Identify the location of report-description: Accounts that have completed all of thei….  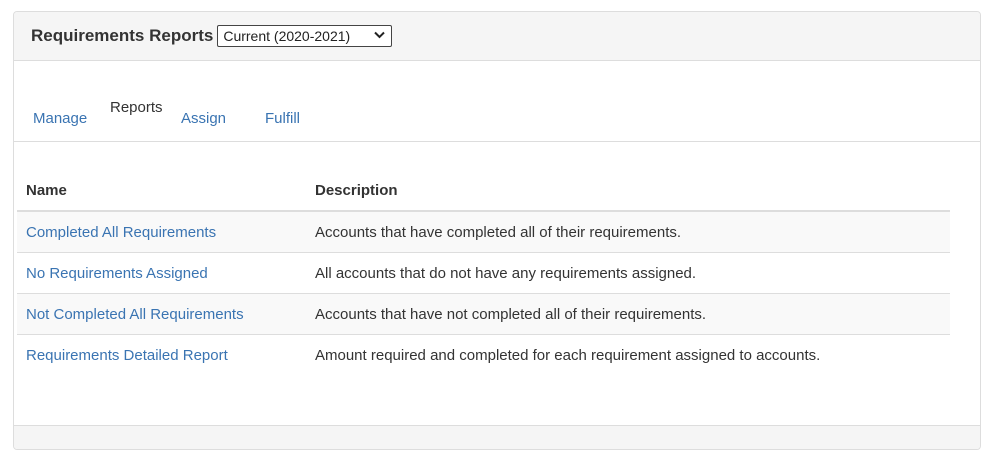
(498, 232).